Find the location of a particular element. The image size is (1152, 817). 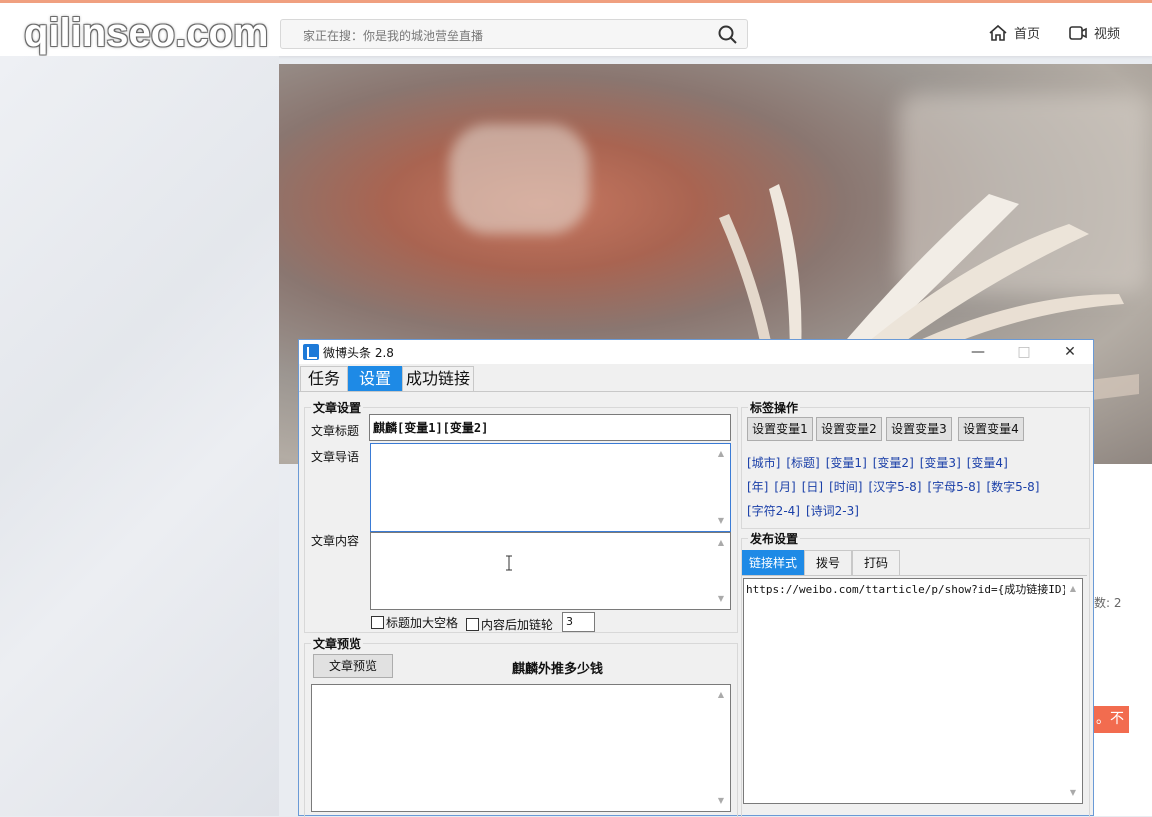

nav-video: 视频 is located at coordinates (1094, 32).